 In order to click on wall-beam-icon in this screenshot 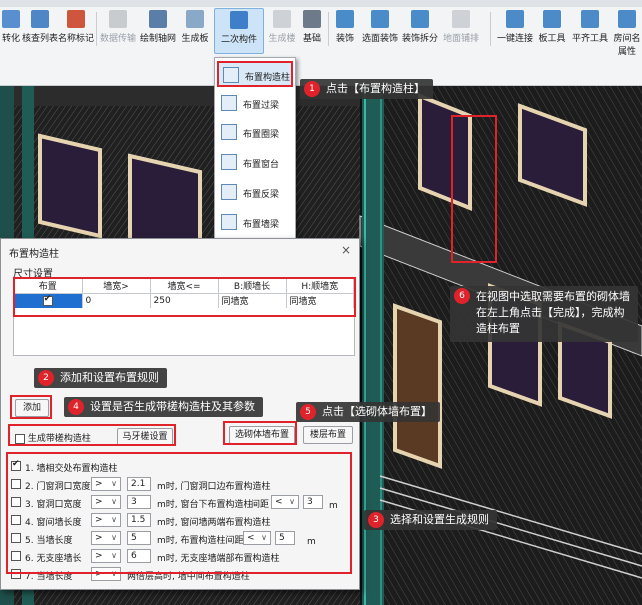, I will do `click(229, 222)`.